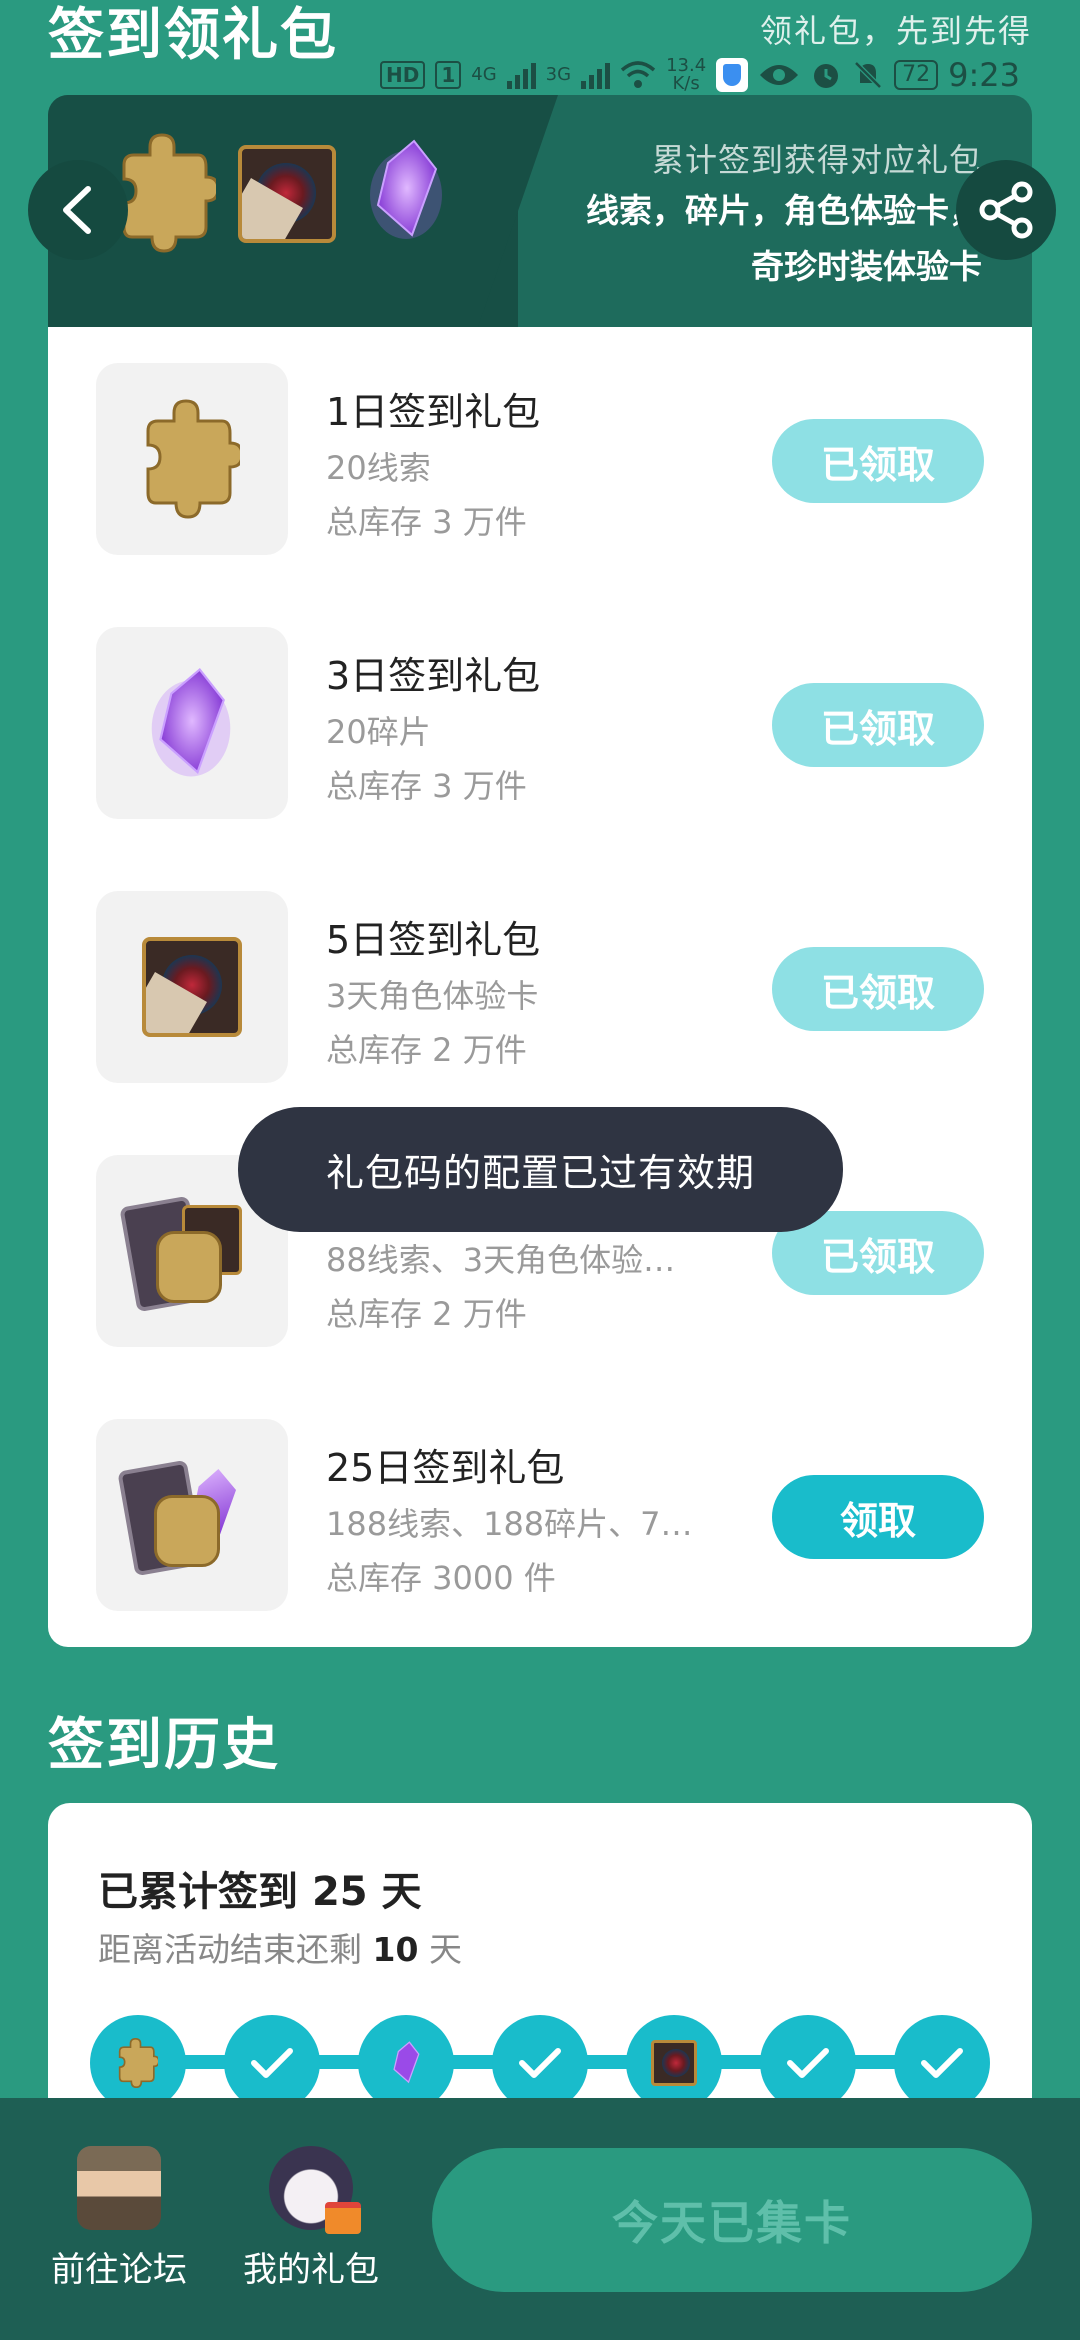 This screenshot has height=2340, width=1080. What do you see at coordinates (816, 160) in the screenshot?
I see `banner-subtitle: 累计签到获得对应礼包` at bounding box center [816, 160].